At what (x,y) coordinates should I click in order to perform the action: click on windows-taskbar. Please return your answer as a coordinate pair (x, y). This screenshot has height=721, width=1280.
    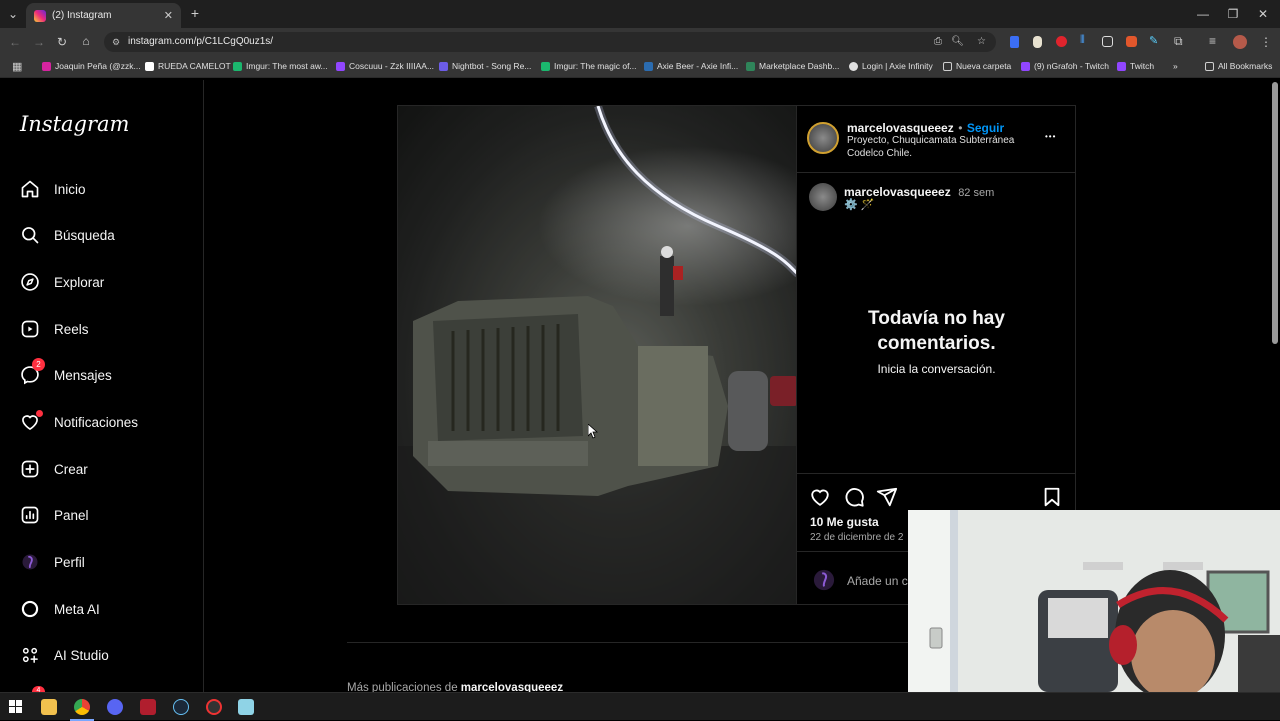
    Looking at the image, I should click on (640, 706).